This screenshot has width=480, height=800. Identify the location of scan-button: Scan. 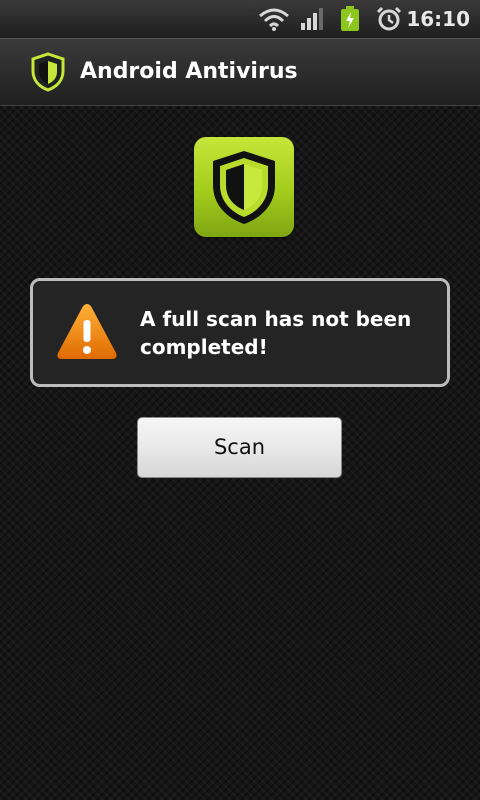
(239, 447).